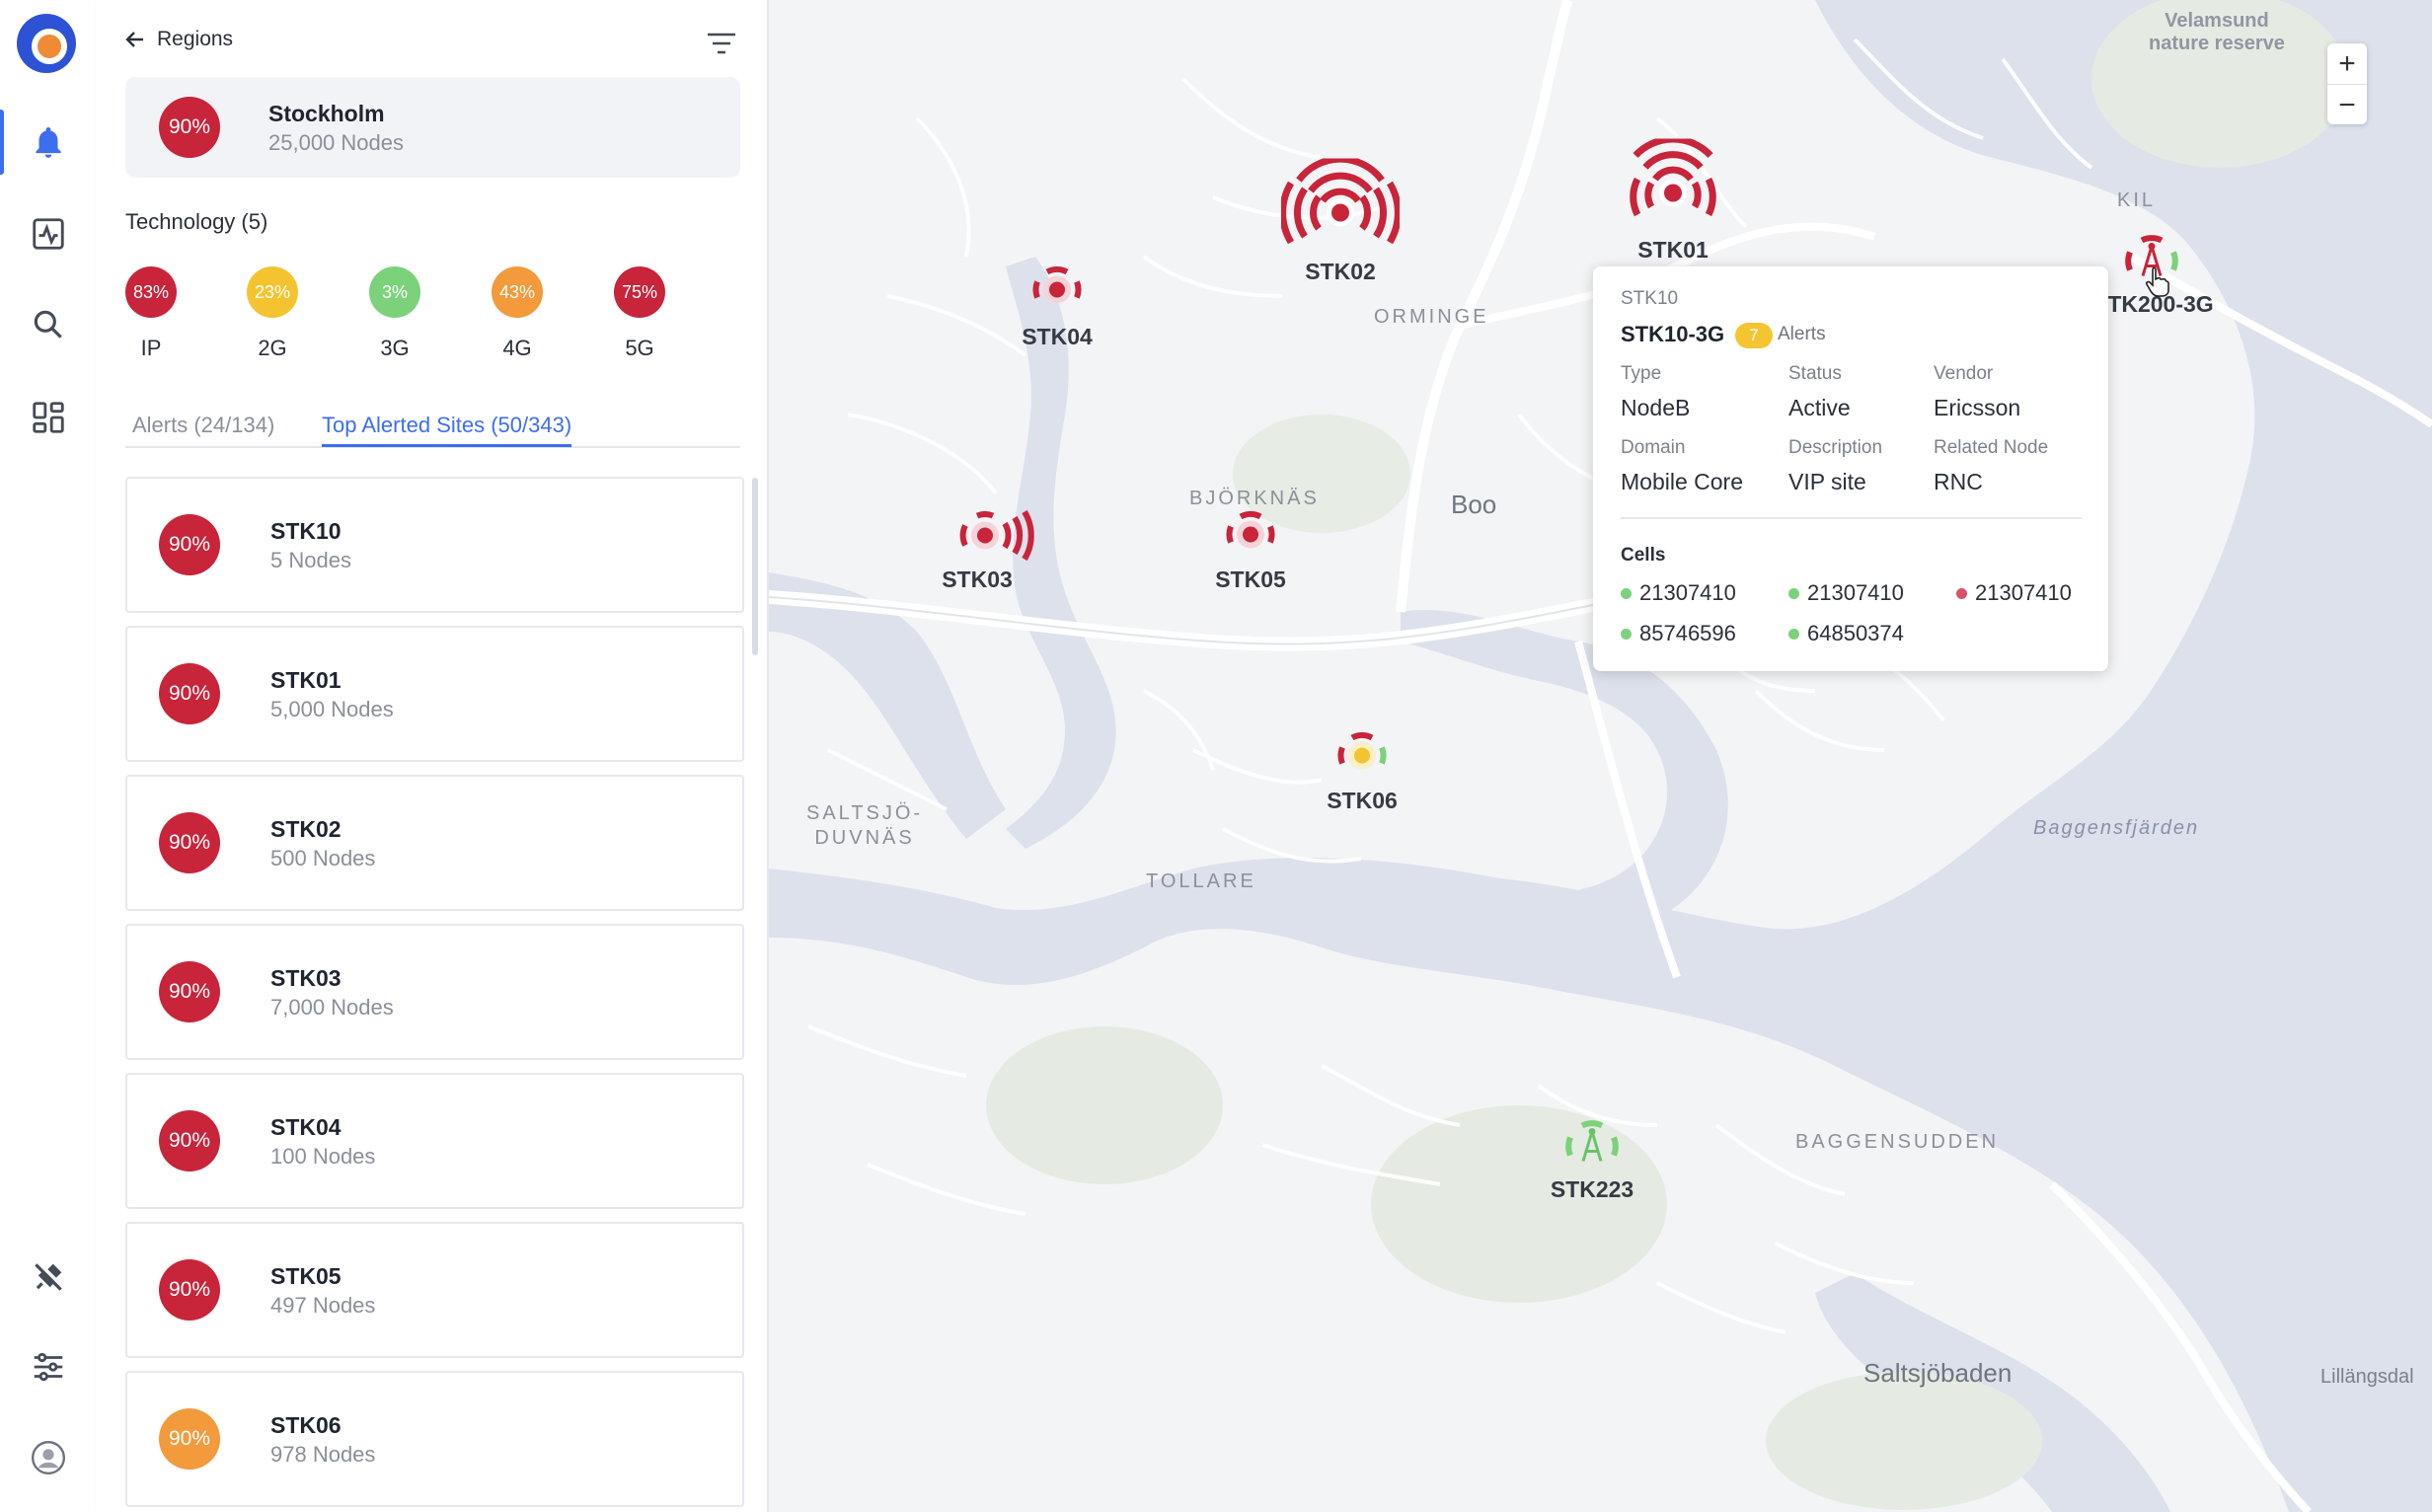  Describe the element at coordinates (332, 1008) in the screenshot. I see `site-node-count: 7,000 Nodes` at that location.